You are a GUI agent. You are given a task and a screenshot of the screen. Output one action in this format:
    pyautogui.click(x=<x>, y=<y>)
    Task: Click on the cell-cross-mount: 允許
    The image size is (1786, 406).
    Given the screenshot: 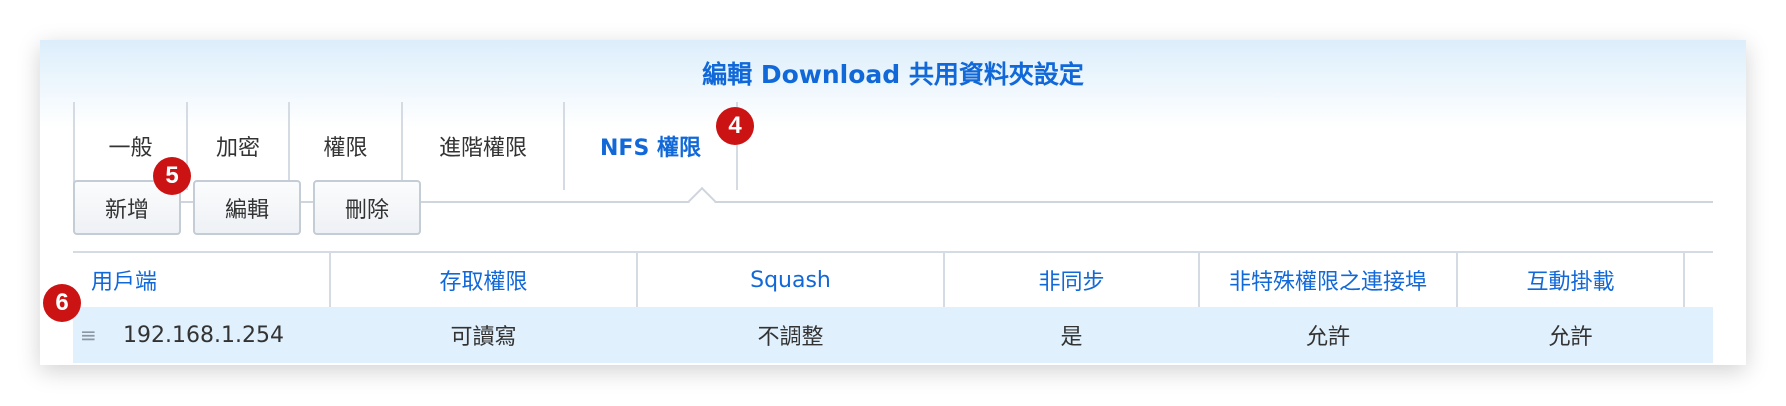 What is the action you would take?
    pyautogui.click(x=1570, y=337)
    